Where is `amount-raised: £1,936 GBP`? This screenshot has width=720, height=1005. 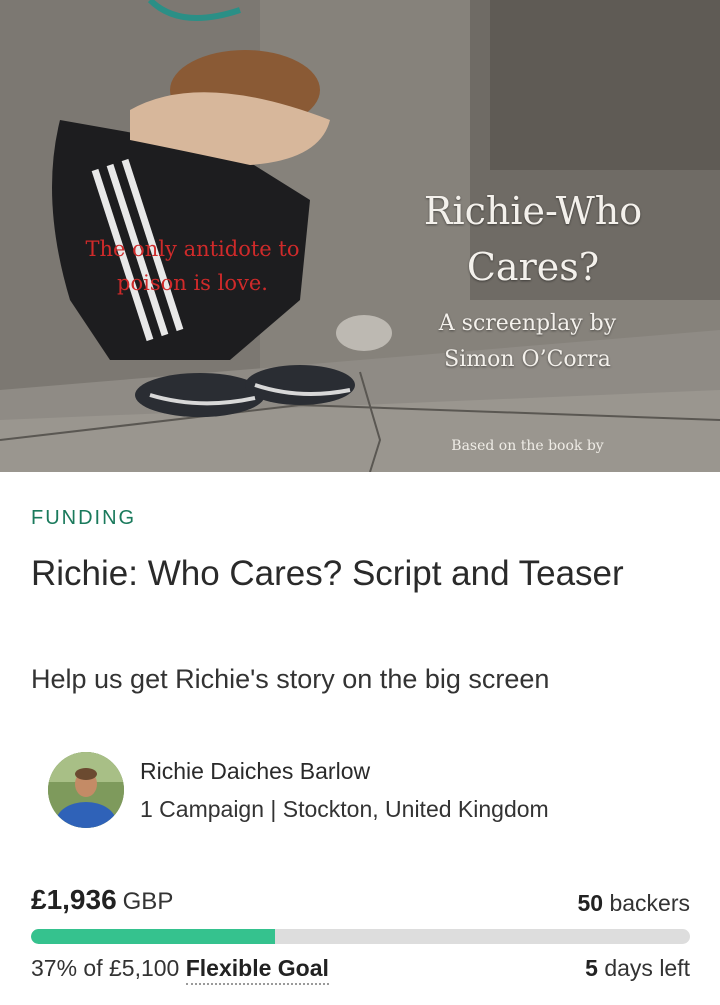 amount-raised: £1,936 GBP is located at coordinates (102, 900).